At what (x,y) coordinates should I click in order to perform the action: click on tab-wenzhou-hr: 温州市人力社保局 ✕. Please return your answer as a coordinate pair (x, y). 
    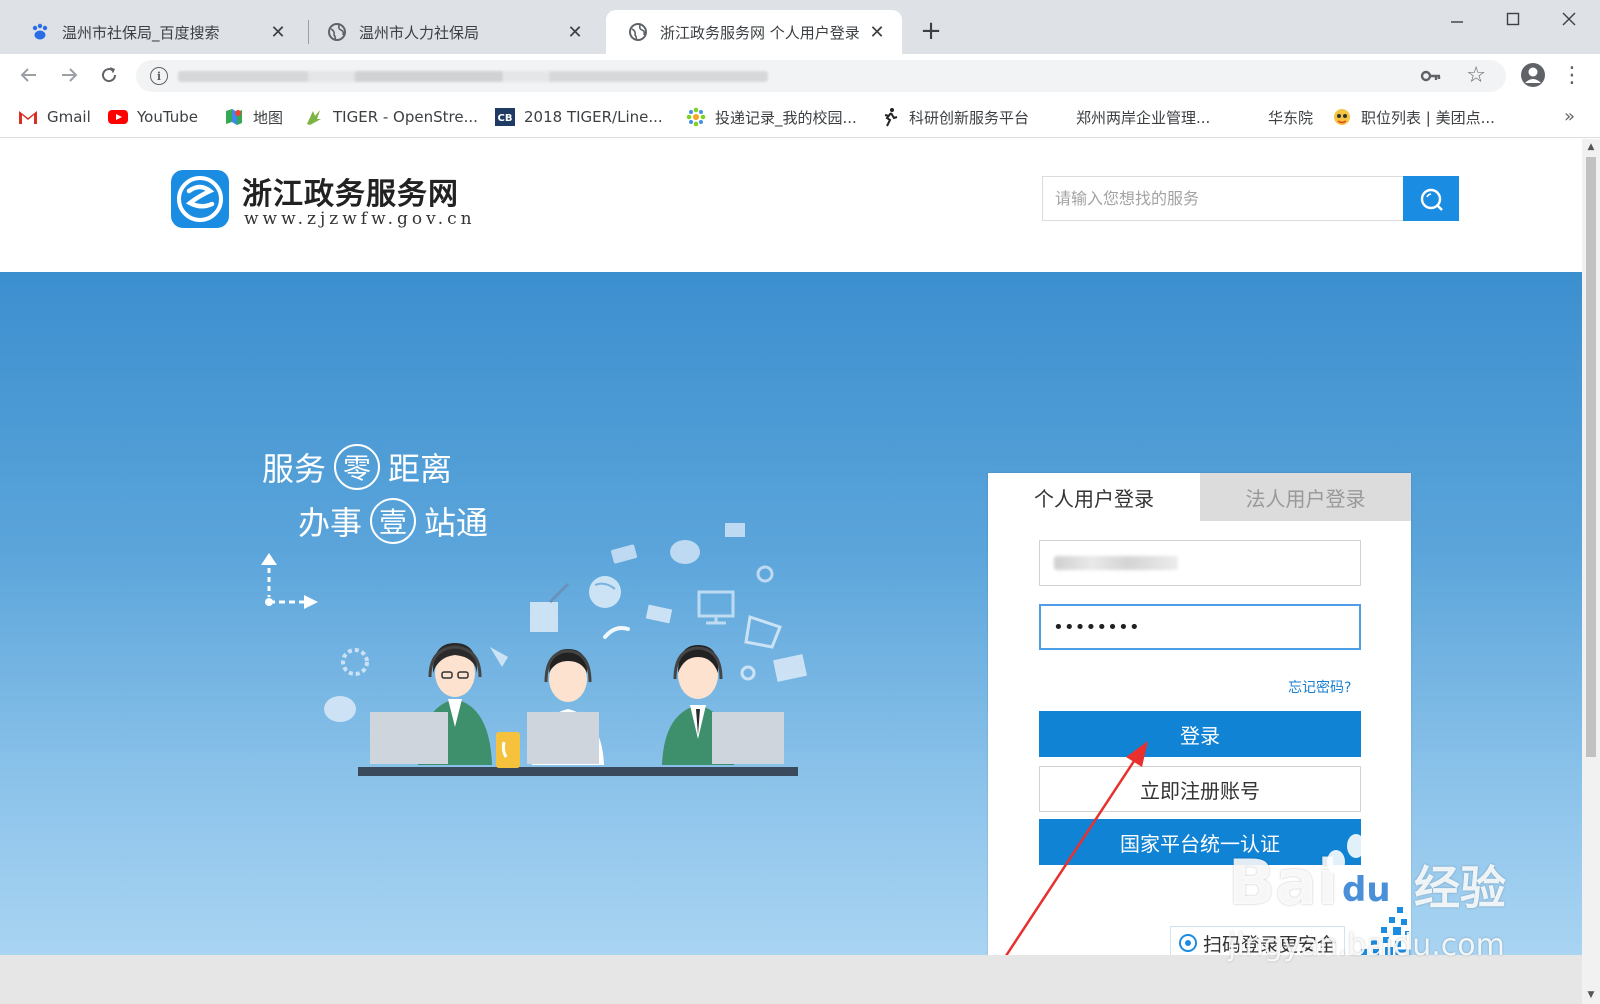
    Looking at the image, I should click on (452, 32).